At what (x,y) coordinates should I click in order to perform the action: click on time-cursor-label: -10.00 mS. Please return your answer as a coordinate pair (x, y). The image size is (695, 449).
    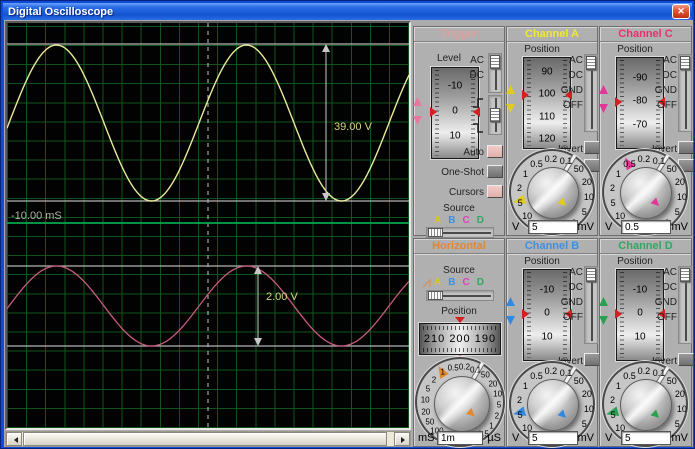
    Looking at the image, I should click on (36, 216).